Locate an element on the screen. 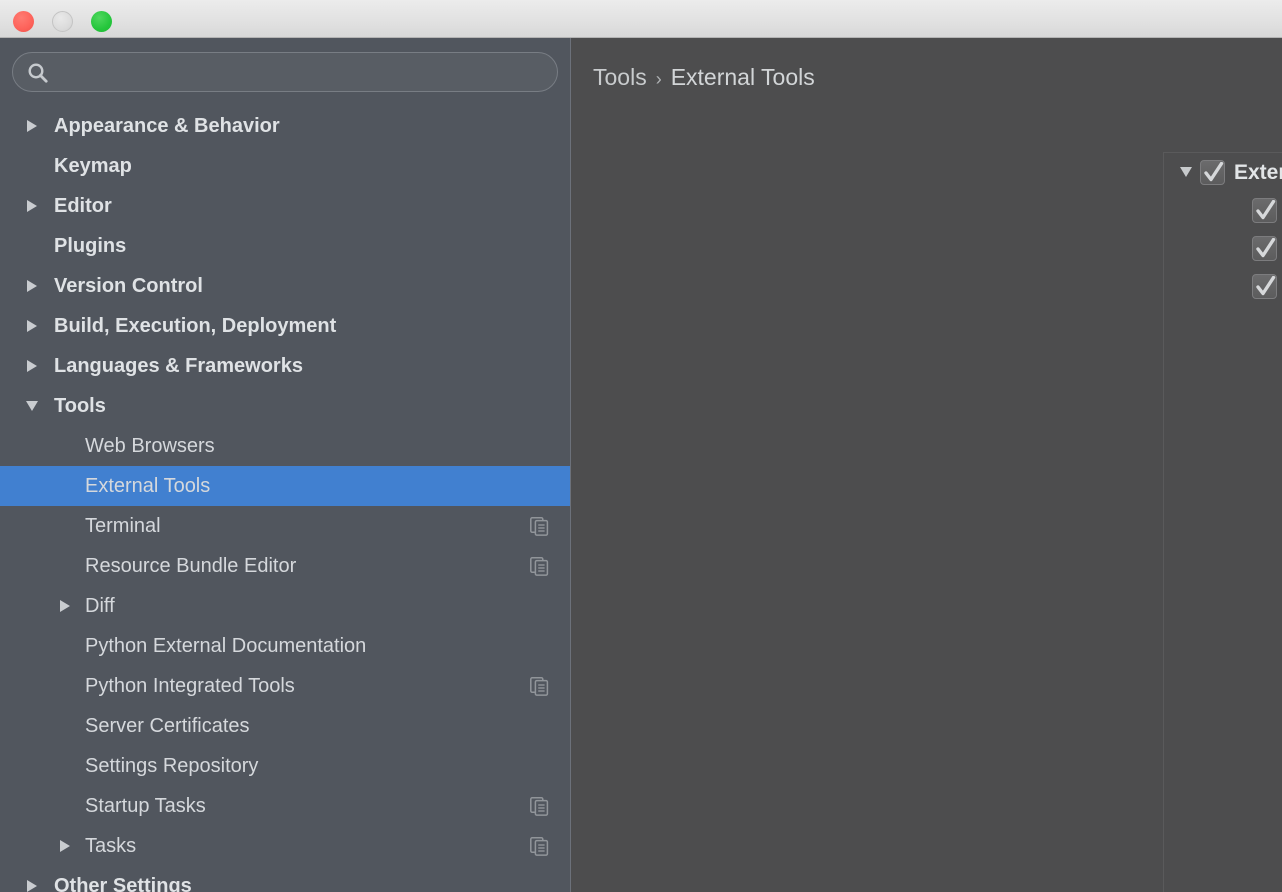 This screenshot has height=892, width=1282. minimize-button is located at coordinates (62, 21).